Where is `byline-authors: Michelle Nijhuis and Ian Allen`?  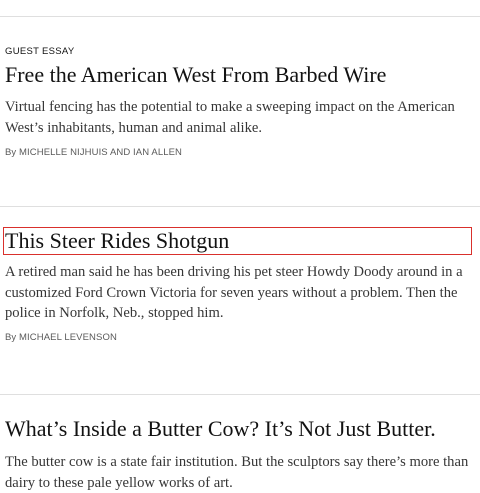 byline-authors: Michelle Nijhuis and Ian Allen is located at coordinates (101, 152).